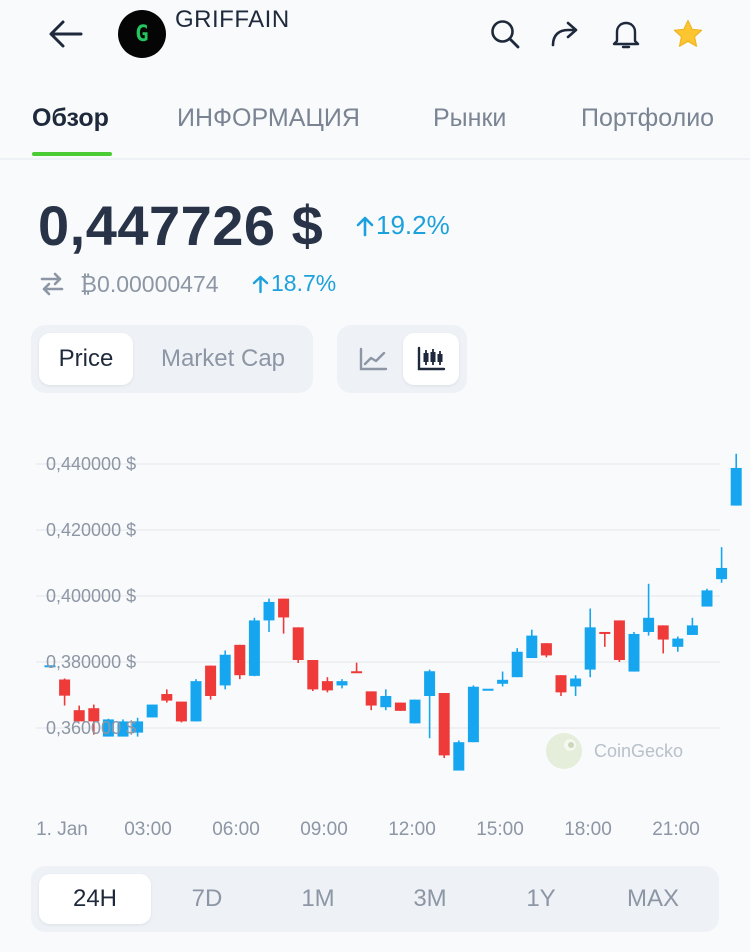  What do you see at coordinates (588, 829) in the screenshot?
I see `x-axis-tick-label: 18:00` at bounding box center [588, 829].